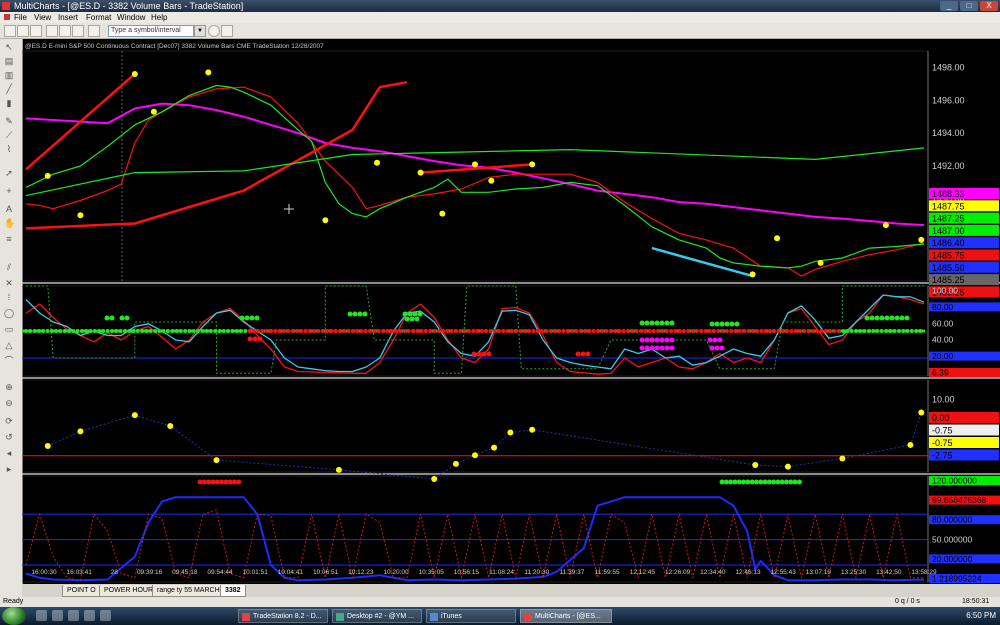 Image resolution: width=1000 pixels, height=625 pixels. I want to click on maximize-button: □, so click(969, 6).